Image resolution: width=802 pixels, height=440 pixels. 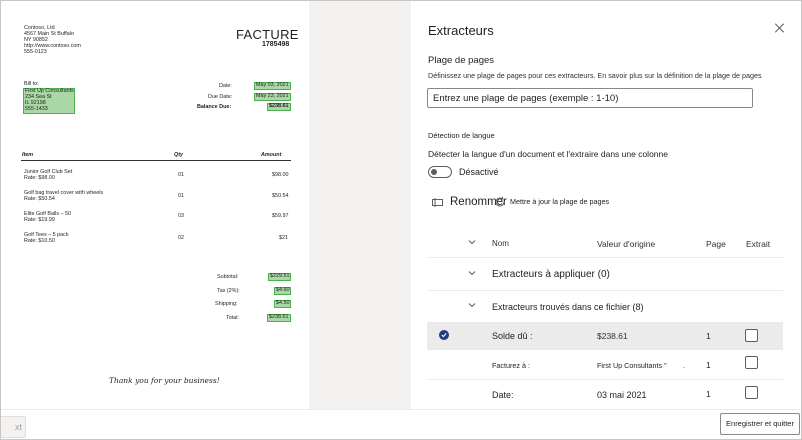 I want to click on invoice-number: 1785498, so click(x=276, y=44).